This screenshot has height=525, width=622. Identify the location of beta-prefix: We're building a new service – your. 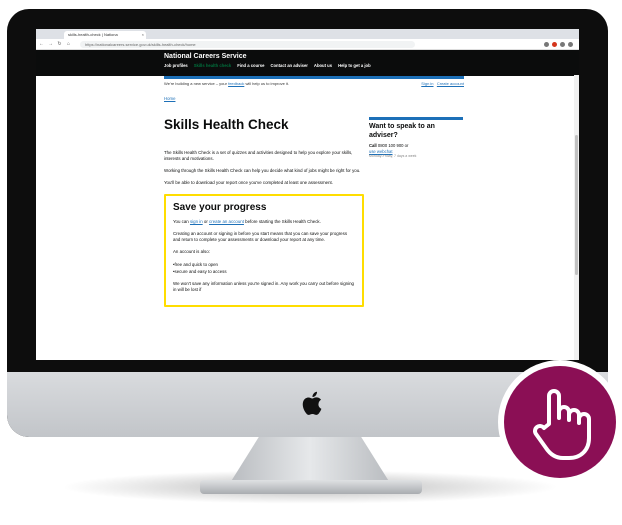
(195, 83).